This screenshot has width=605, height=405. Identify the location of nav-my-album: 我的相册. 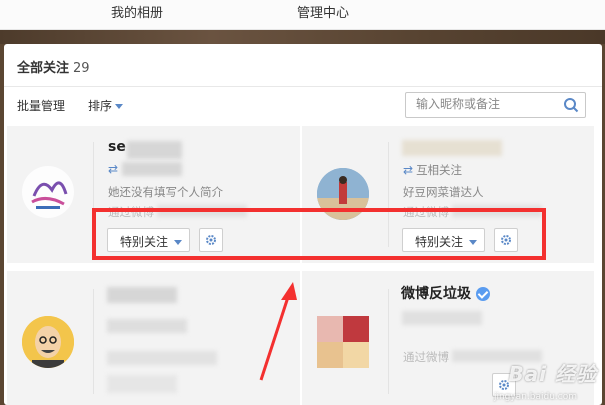
(137, 11).